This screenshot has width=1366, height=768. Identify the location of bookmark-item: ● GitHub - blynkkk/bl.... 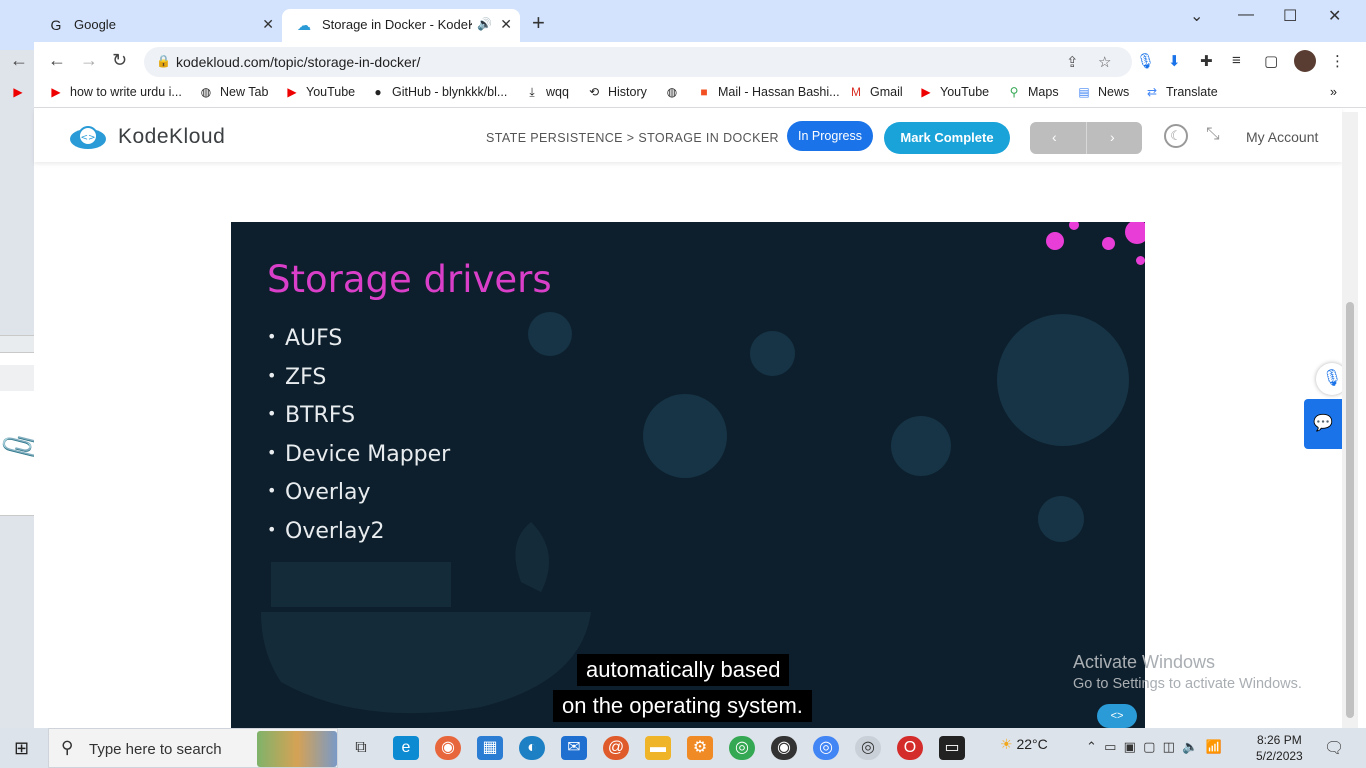
(438, 92).